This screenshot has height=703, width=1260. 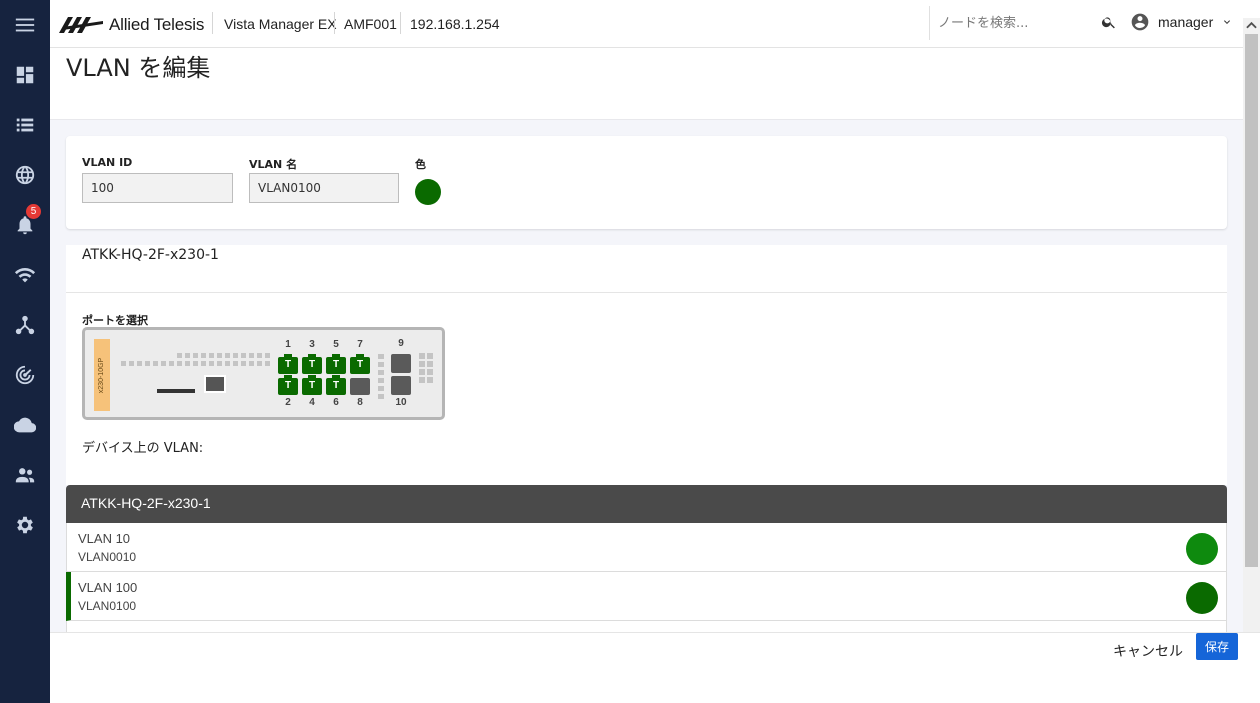 I want to click on user-name: manager, so click(x=1186, y=22).